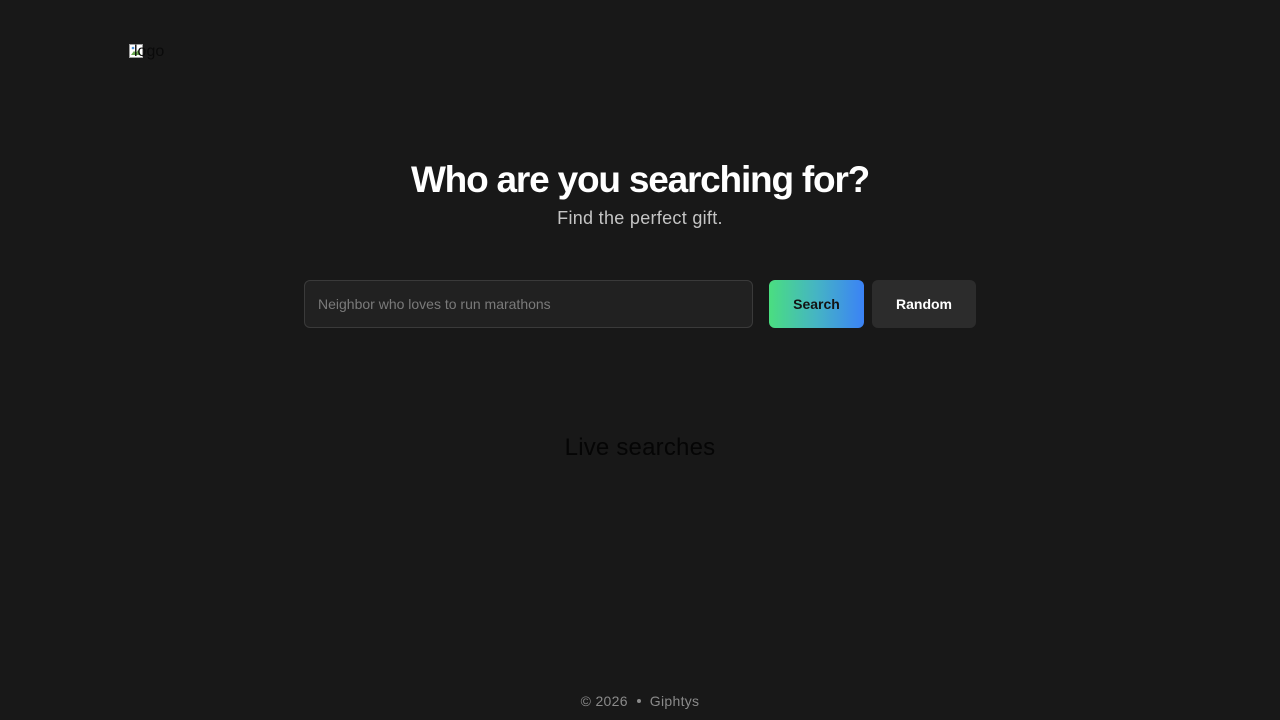 The width and height of the screenshot is (1280, 720). Describe the element at coordinates (528, 304) in the screenshot. I see `search-input` at that location.